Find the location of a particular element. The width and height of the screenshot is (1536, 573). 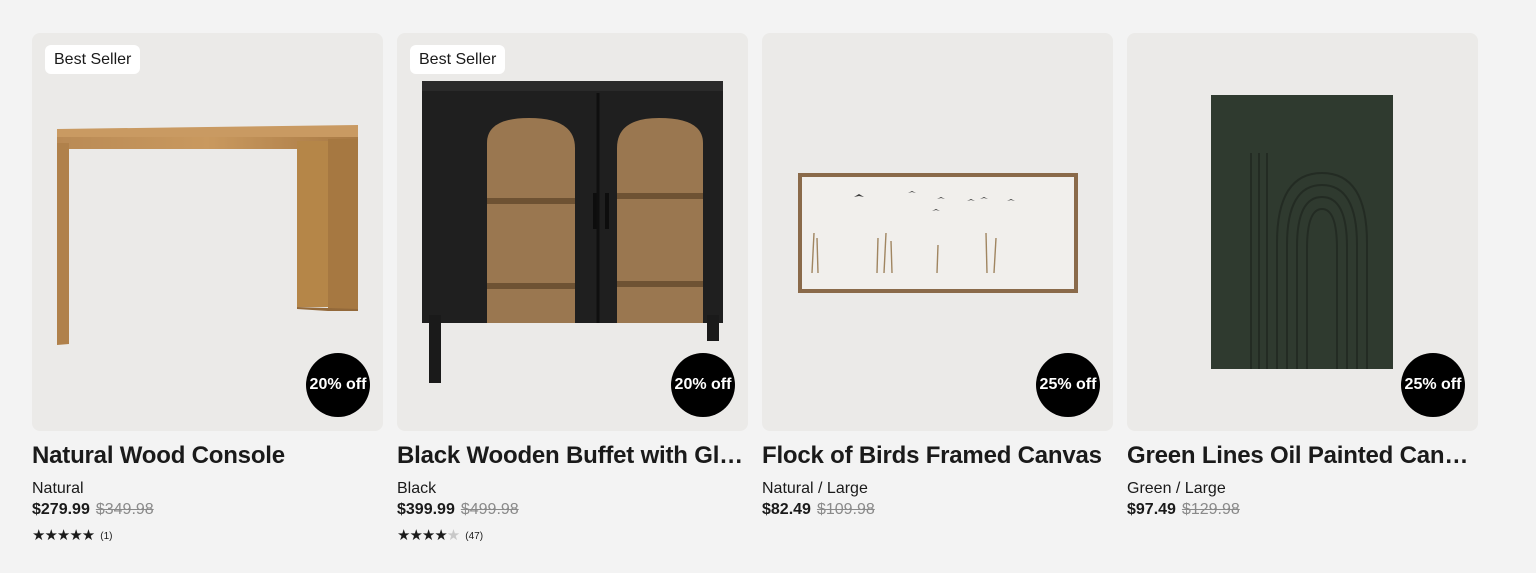

price-row: $279.99 $349.98 is located at coordinates (207, 510).